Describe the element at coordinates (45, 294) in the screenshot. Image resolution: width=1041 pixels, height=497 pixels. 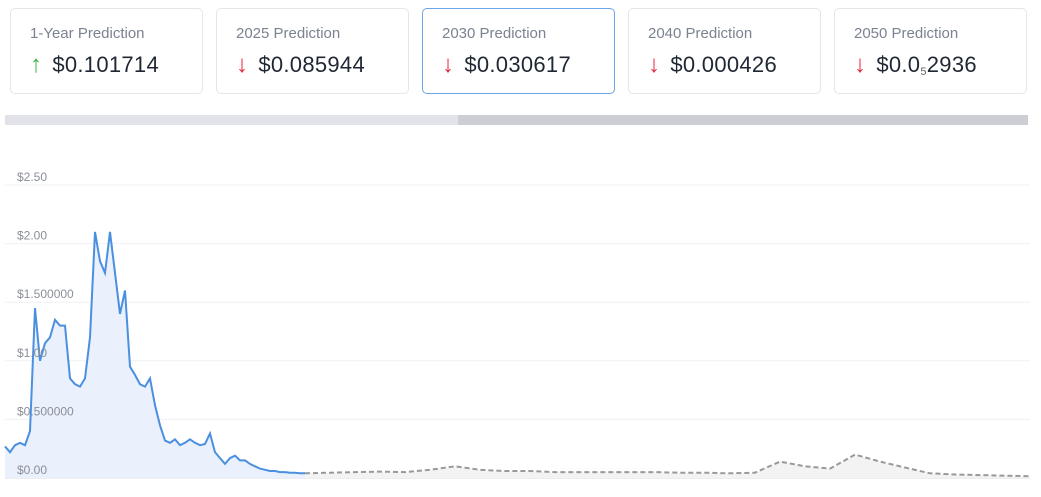
I see `y-tick-label: $1.500000` at that location.